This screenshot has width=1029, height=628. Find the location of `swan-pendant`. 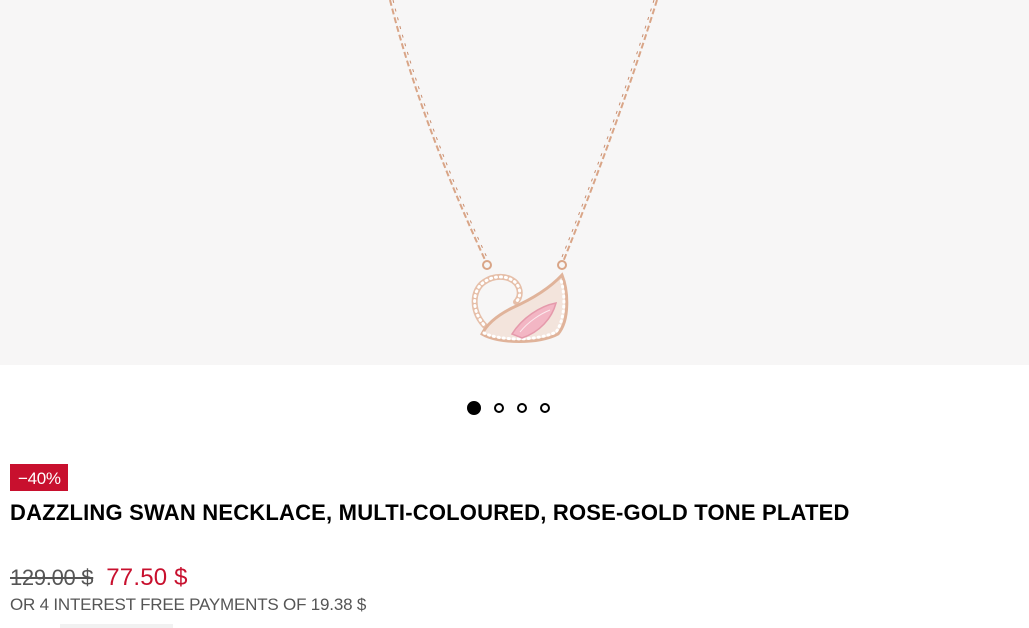

swan-pendant is located at coordinates (520, 307).